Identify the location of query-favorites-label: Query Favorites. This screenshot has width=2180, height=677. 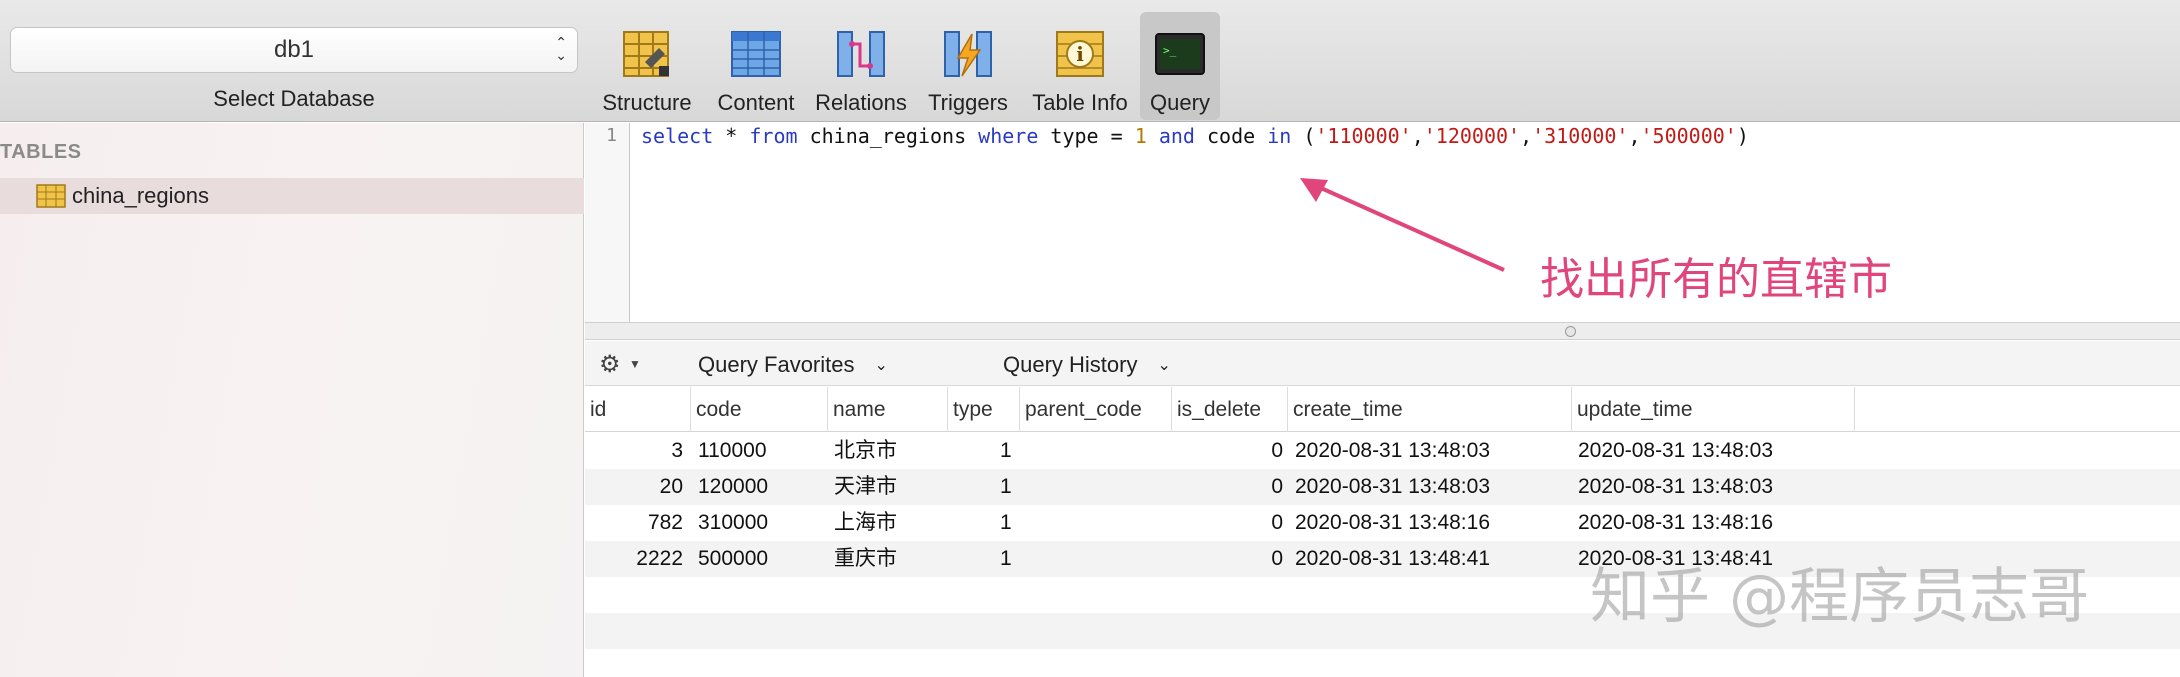
(776, 364).